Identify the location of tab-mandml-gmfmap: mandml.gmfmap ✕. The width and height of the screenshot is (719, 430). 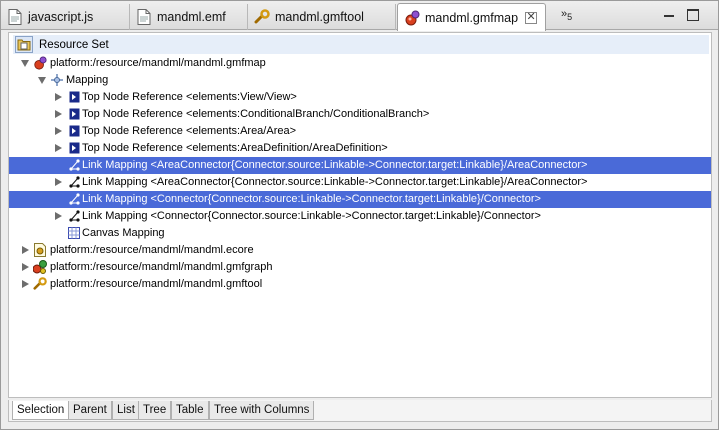
(471, 17).